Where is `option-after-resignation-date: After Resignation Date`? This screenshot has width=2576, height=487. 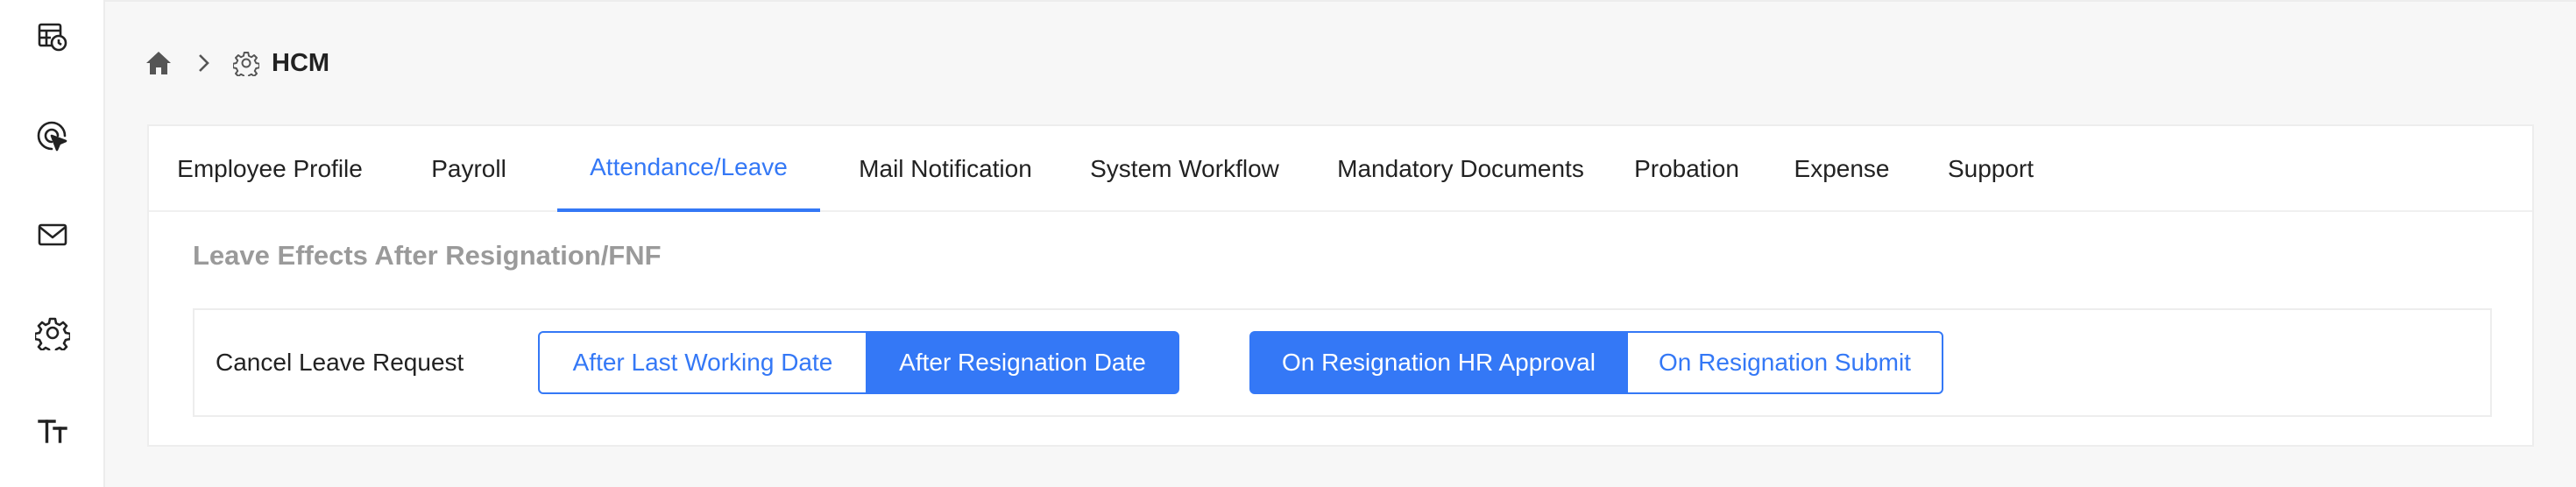
option-after-resignation-date: After Resignation Date is located at coordinates (1022, 362).